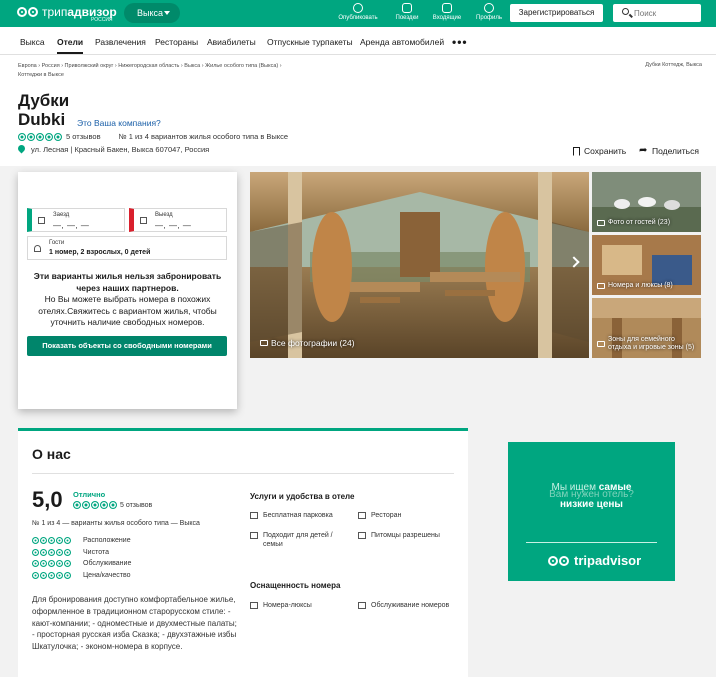  I want to click on paw-icon, so click(362, 535).